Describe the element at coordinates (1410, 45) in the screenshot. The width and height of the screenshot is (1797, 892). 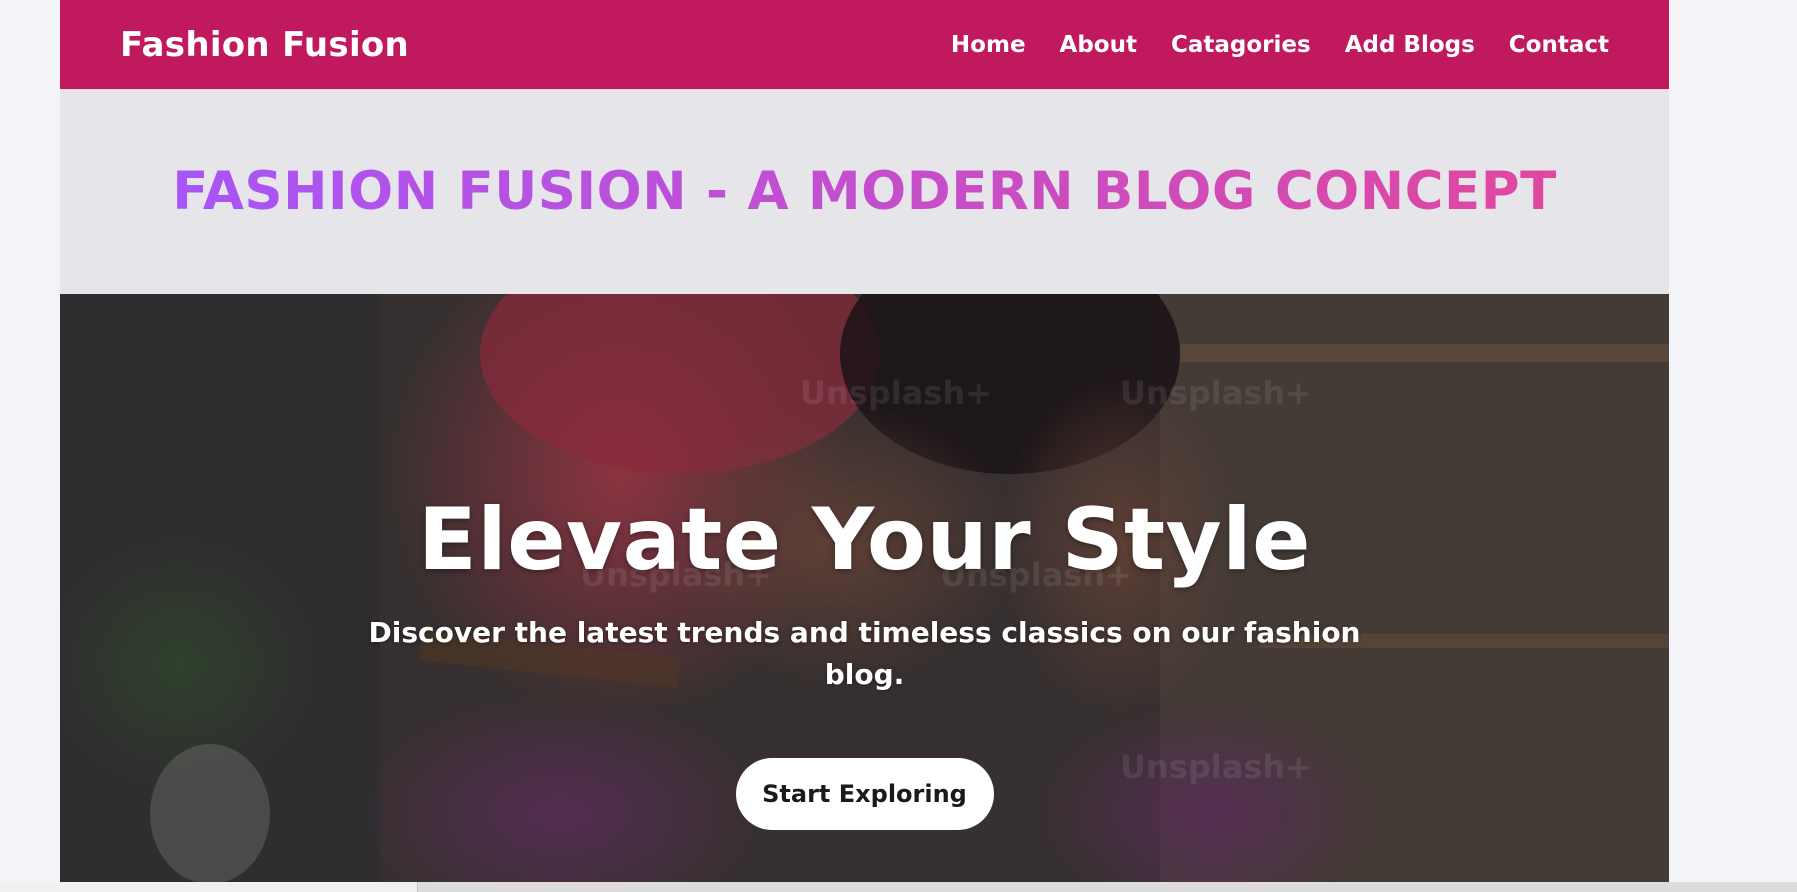
I see `nav-link-add-blogs: Add Blogs` at that location.